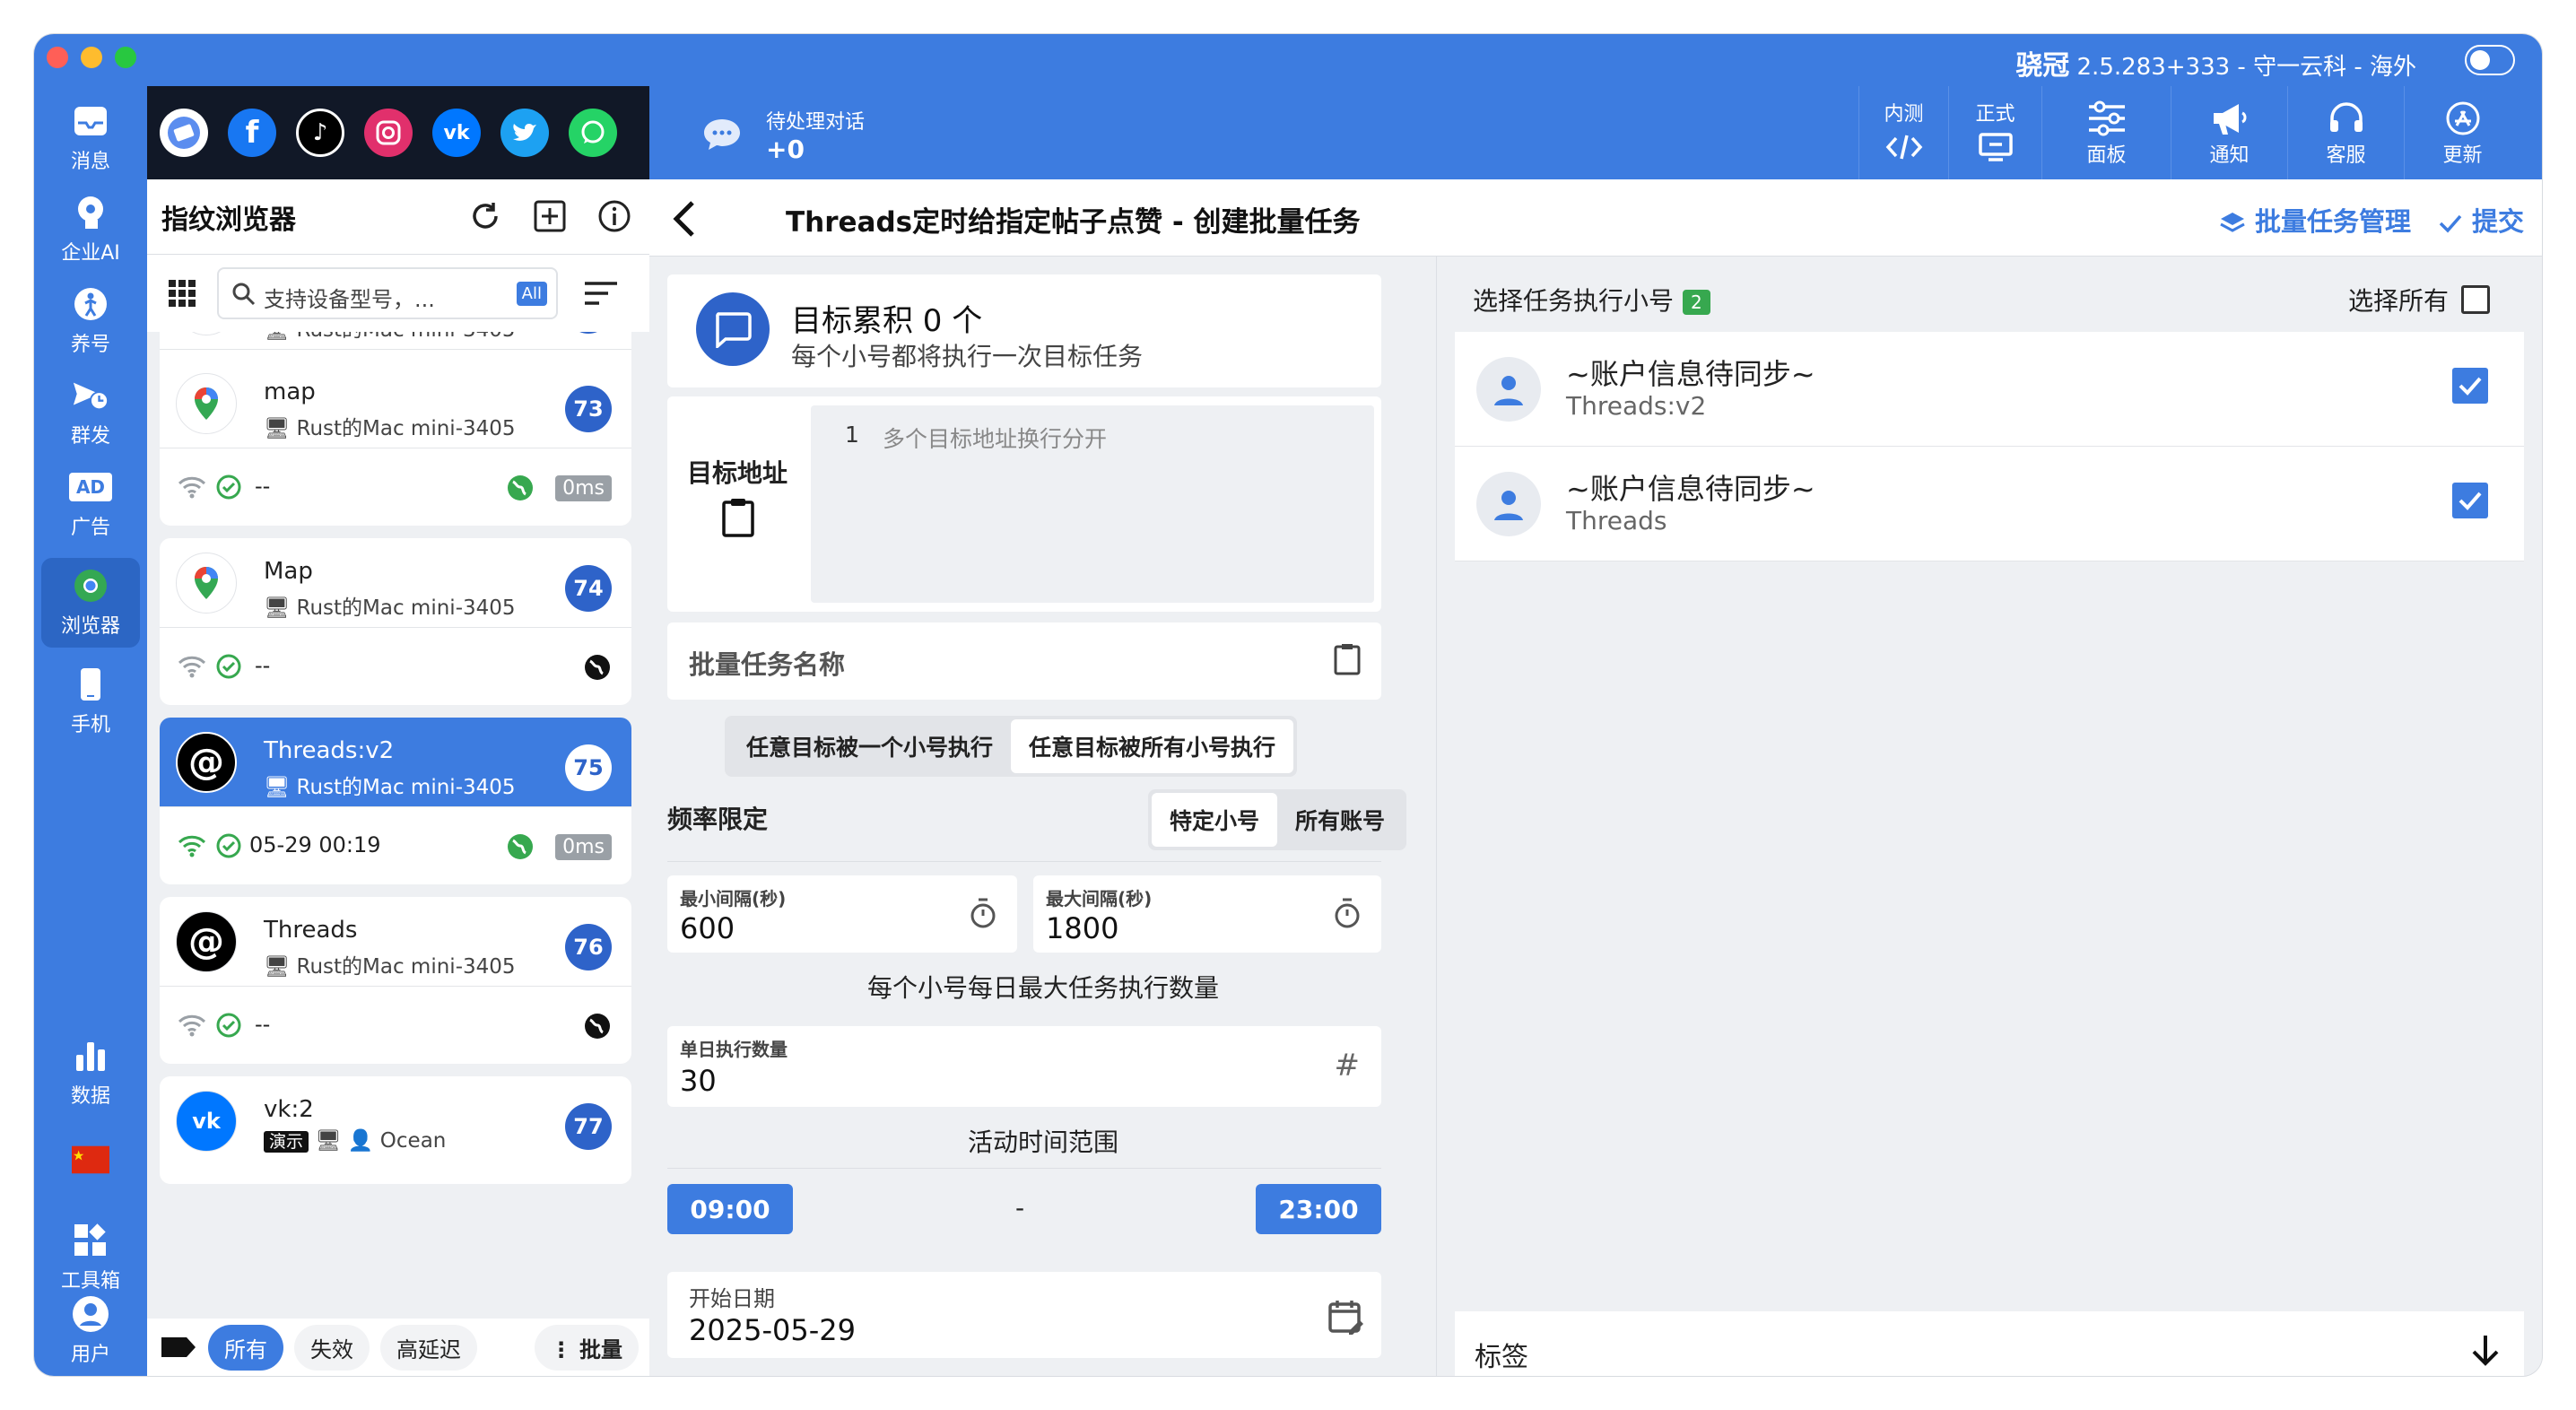  What do you see at coordinates (730, 1209) in the screenshot?
I see `time-start-button: 09:00` at bounding box center [730, 1209].